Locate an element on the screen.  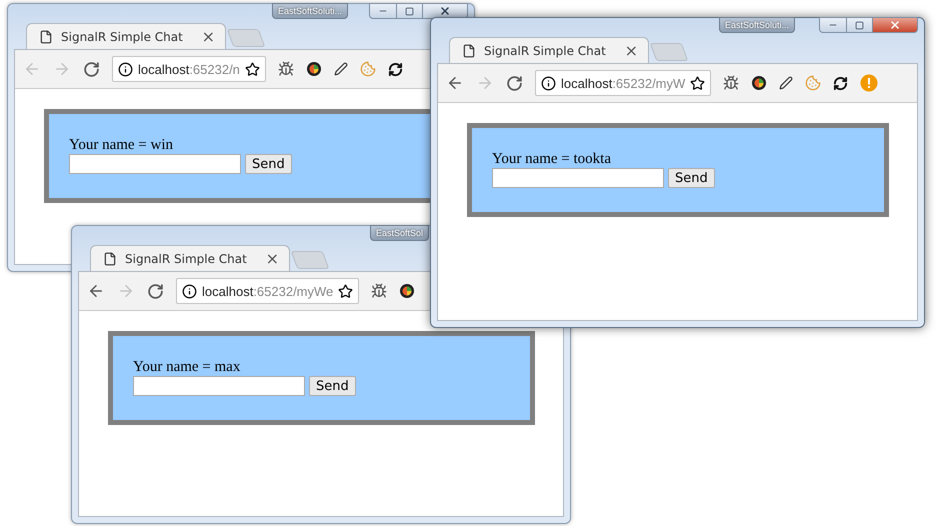
url-text: localhost:65232/n is located at coordinates (189, 69).